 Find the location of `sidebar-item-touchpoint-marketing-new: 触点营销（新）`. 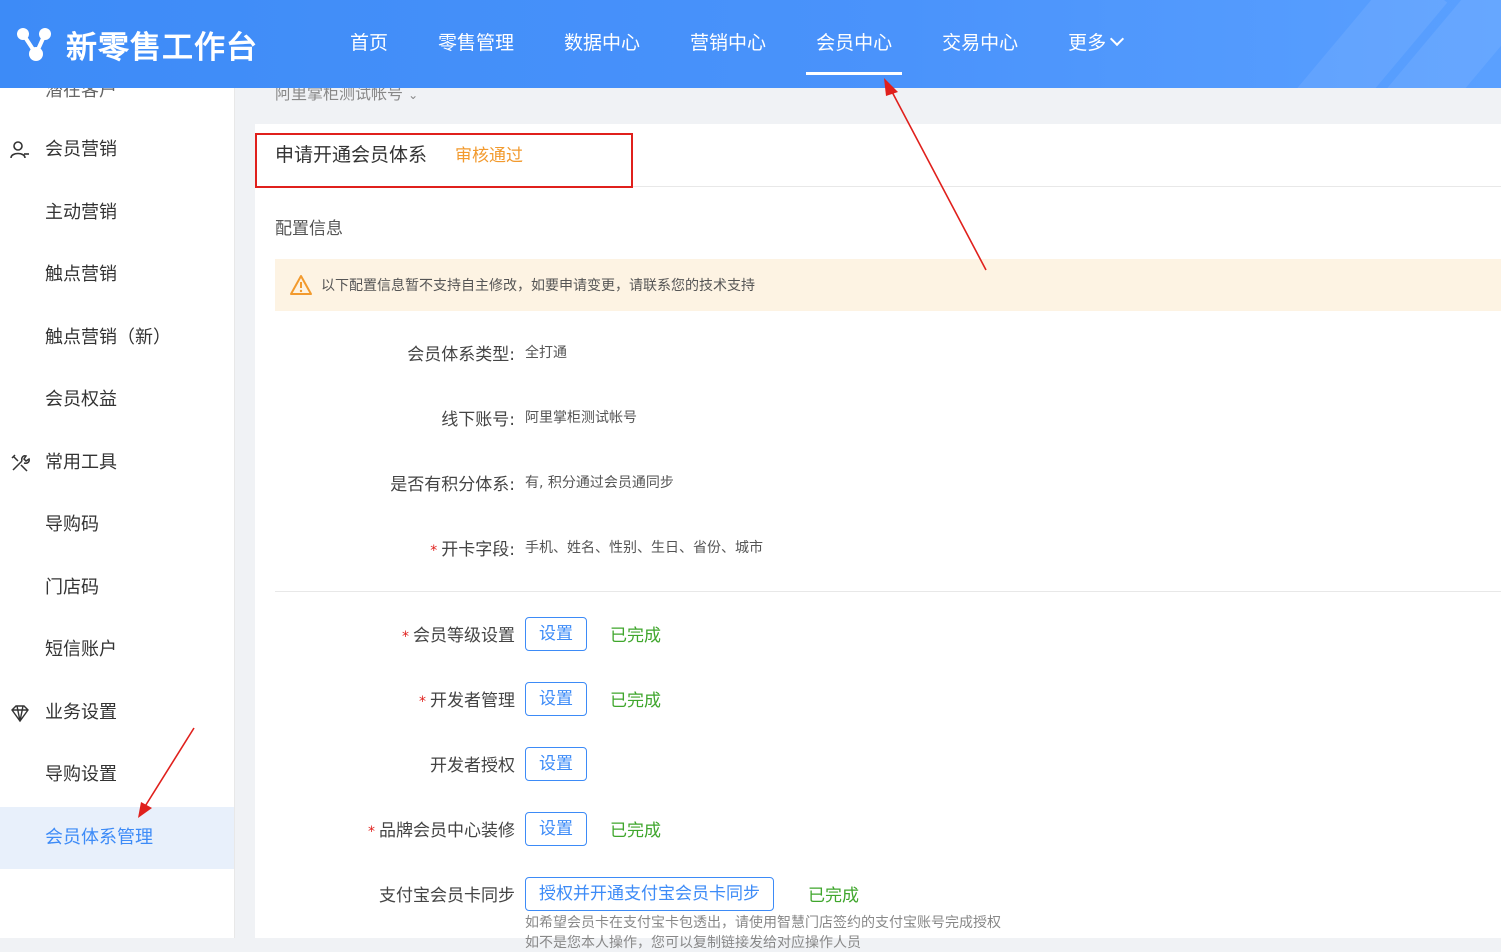

sidebar-item-touchpoint-marketing-new: 触点营销（新） is located at coordinates (117, 338).